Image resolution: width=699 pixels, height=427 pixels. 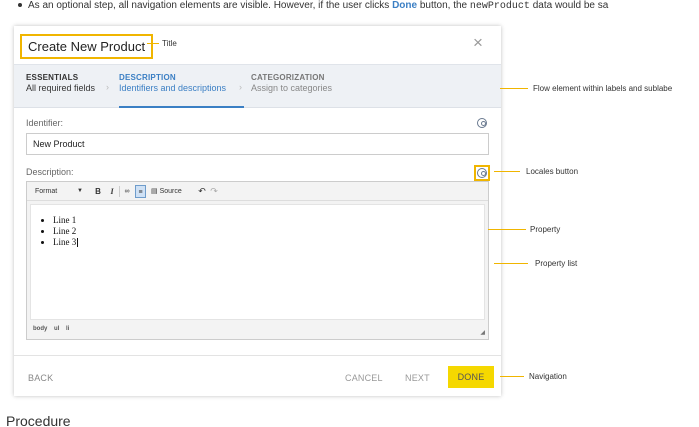 I want to click on resize-handle-icon: ◢, so click(x=482, y=332).